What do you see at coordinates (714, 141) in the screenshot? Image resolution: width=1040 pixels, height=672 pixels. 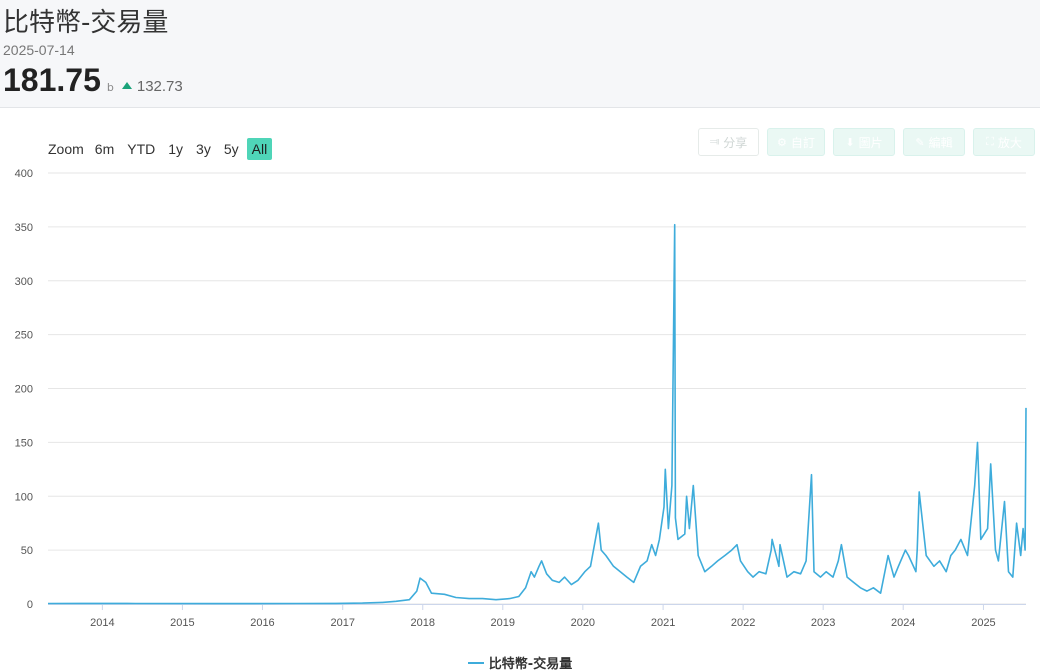 I see `share-icon: ⫥` at bounding box center [714, 141].